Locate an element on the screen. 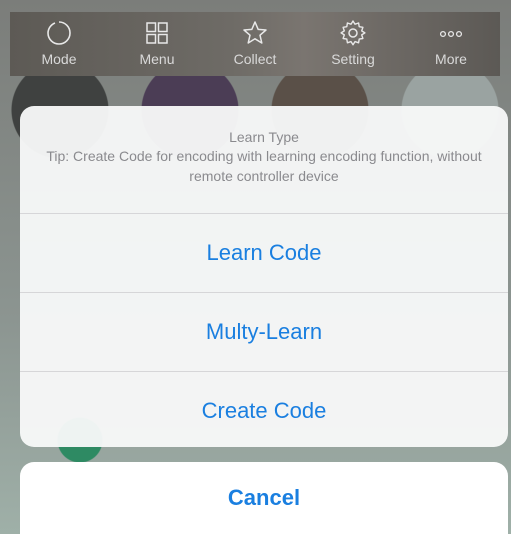 The width and height of the screenshot is (511, 534). gear-icon is located at coordinates (353, 33).